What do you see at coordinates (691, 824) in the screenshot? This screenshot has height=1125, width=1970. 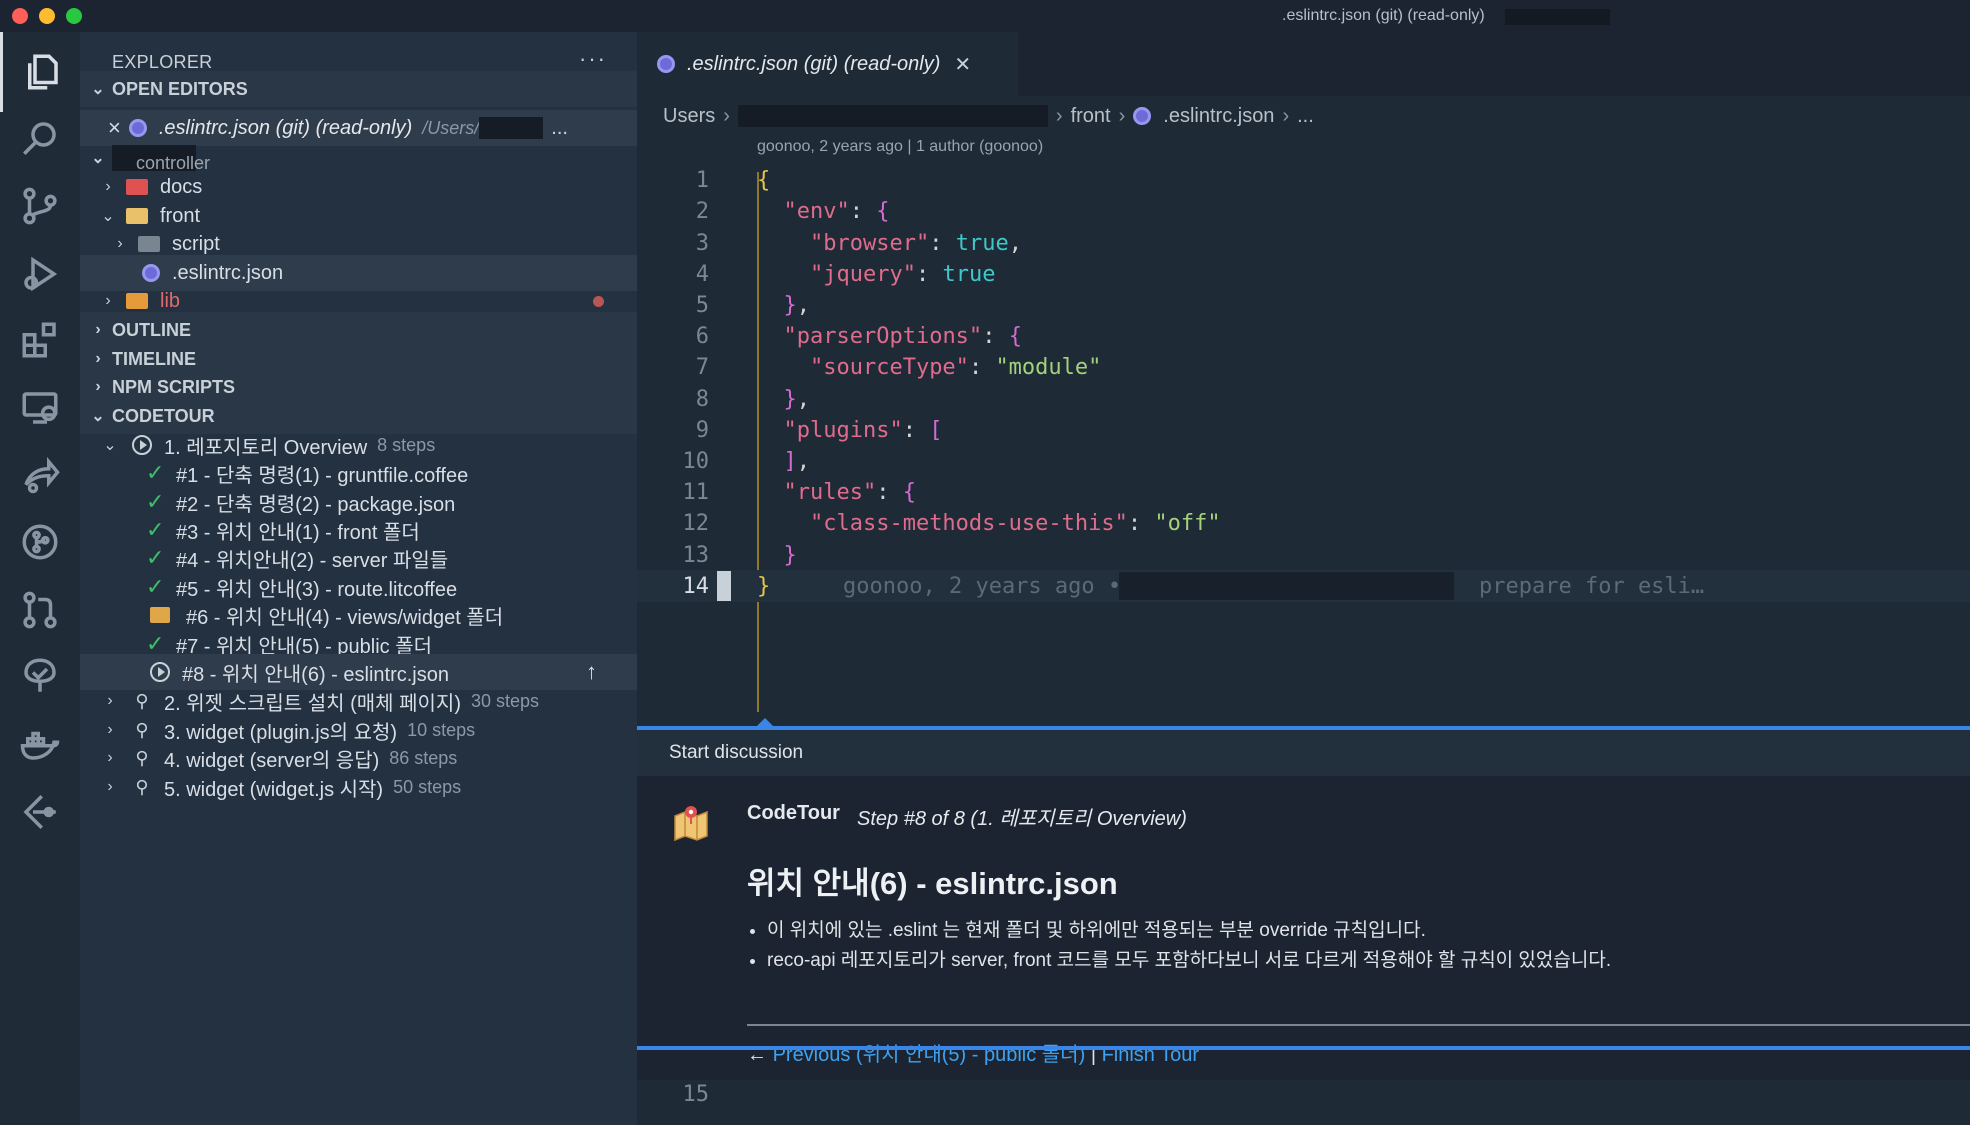 I see `codetour-map-icon` at bounding box center [691, 824].